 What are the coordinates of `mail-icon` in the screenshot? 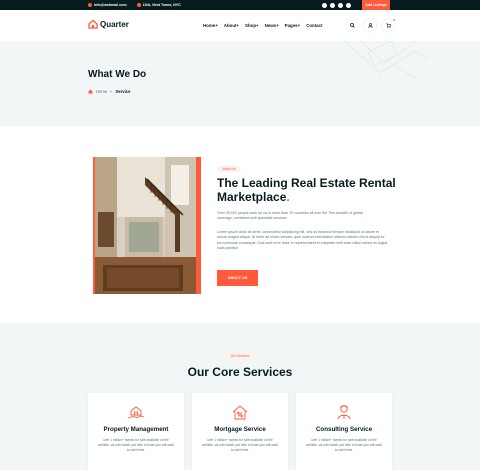 It's located at (90, 5).